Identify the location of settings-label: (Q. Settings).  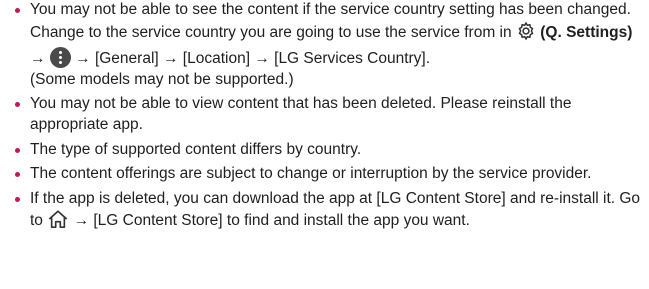
(586, 32).